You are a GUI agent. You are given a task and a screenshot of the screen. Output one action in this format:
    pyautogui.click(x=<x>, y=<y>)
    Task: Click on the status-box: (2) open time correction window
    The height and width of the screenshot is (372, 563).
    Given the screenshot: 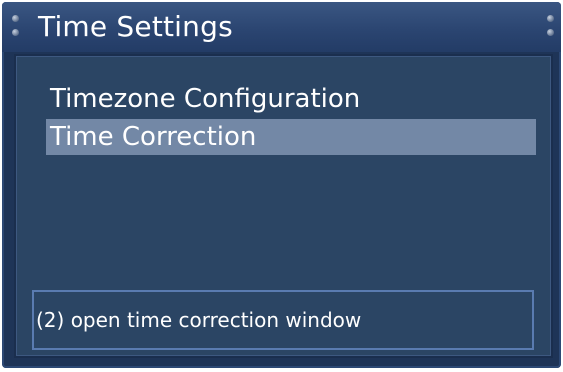 What is the action you would take?
    pyautogui.click(x=283, y=320)
    